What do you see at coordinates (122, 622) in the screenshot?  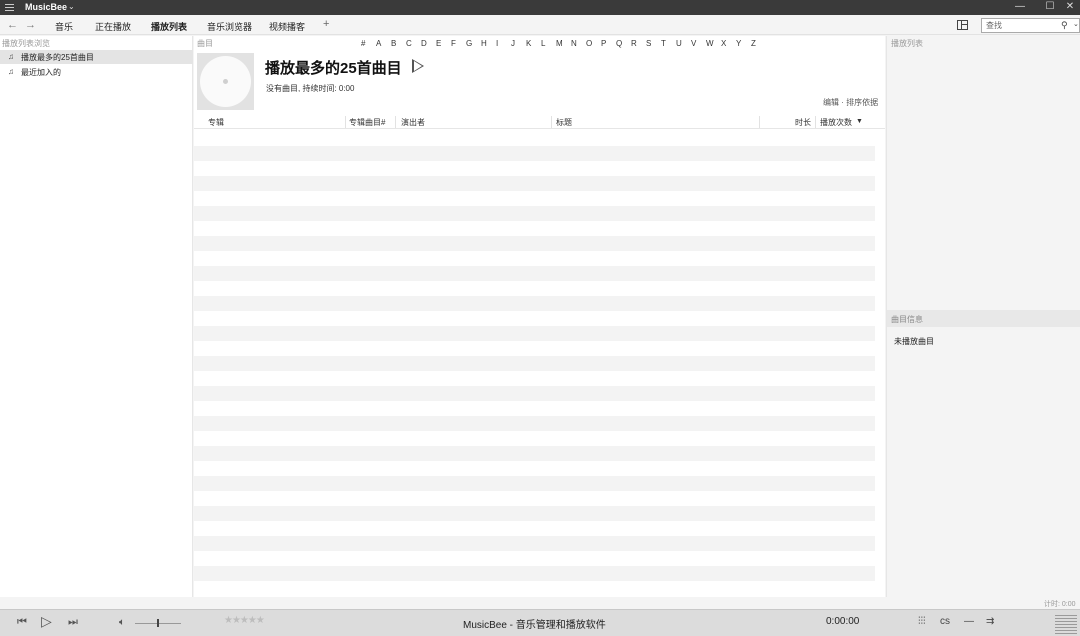 I see `volume-icon: 🔈︎` at bounding box center [122, 622].